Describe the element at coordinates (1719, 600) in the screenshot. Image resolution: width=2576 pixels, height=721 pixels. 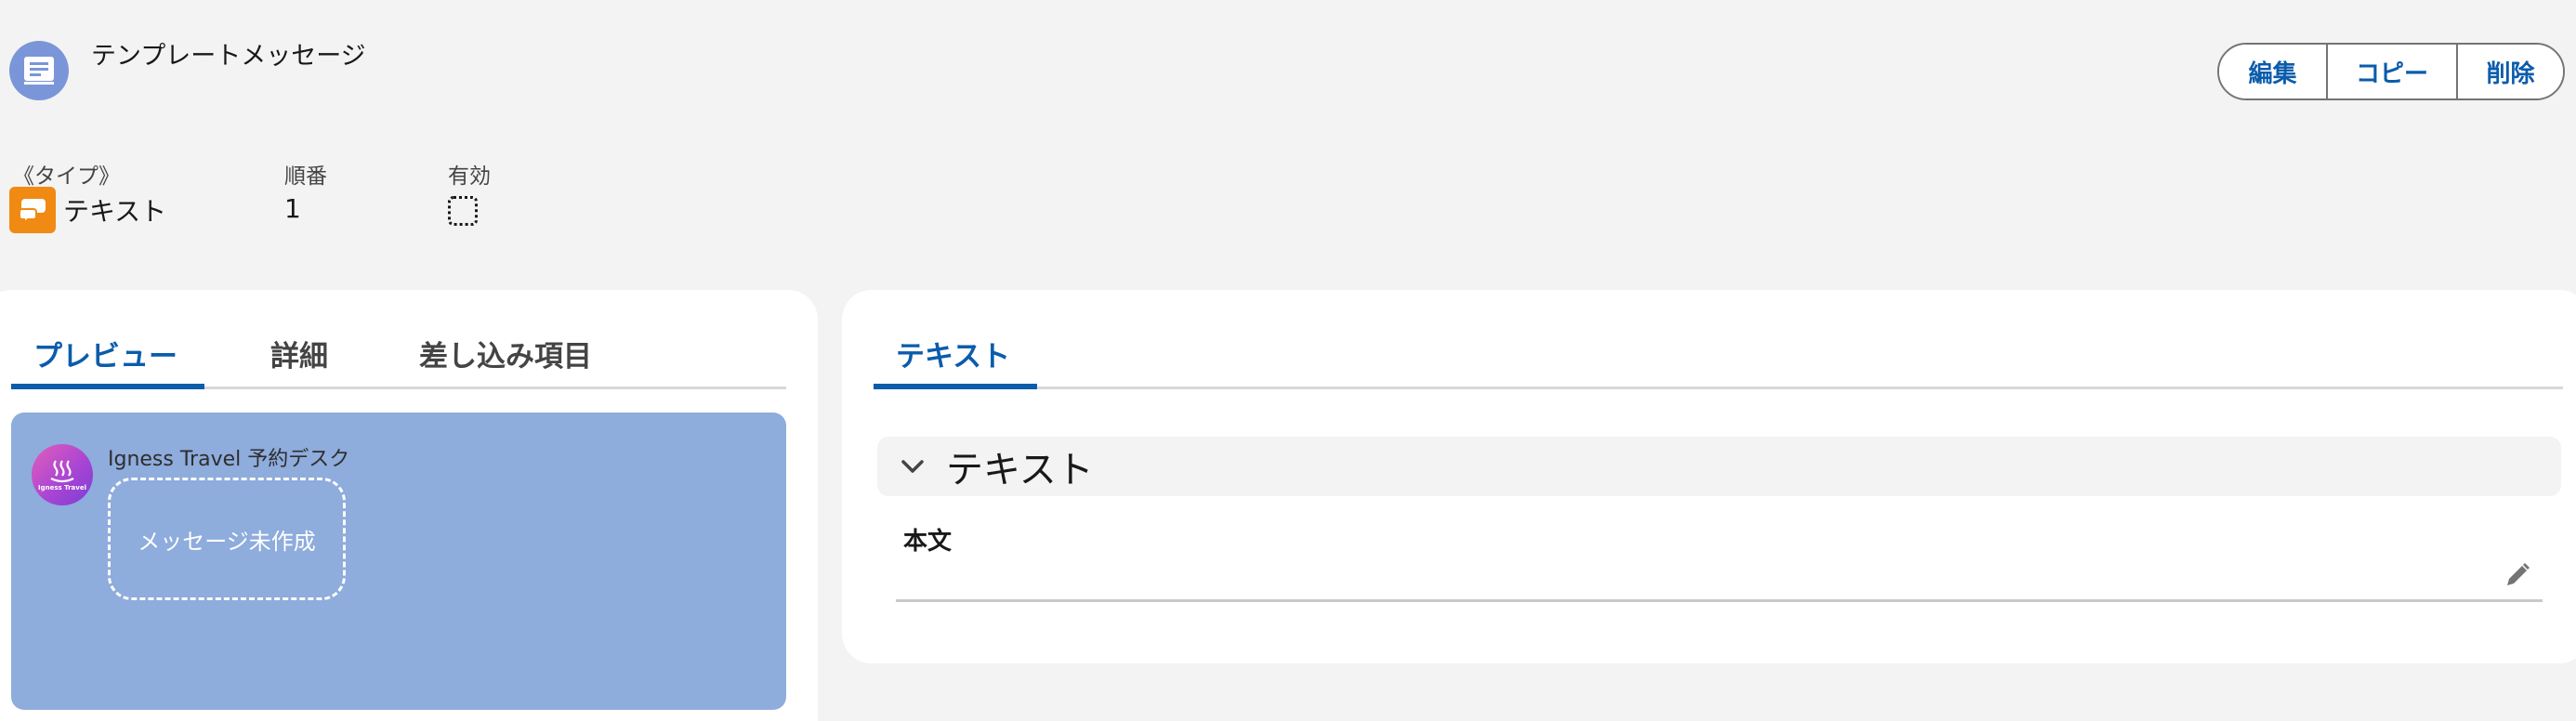
I see `body-field-divider` at that location.